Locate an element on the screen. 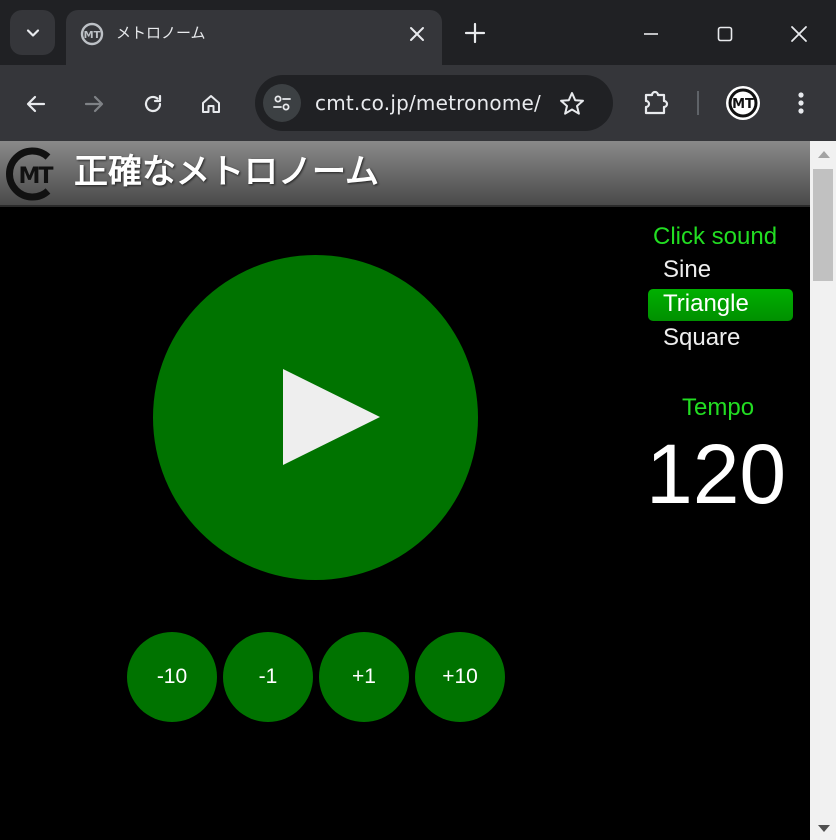  back-button is located at coordinates (36, 104).